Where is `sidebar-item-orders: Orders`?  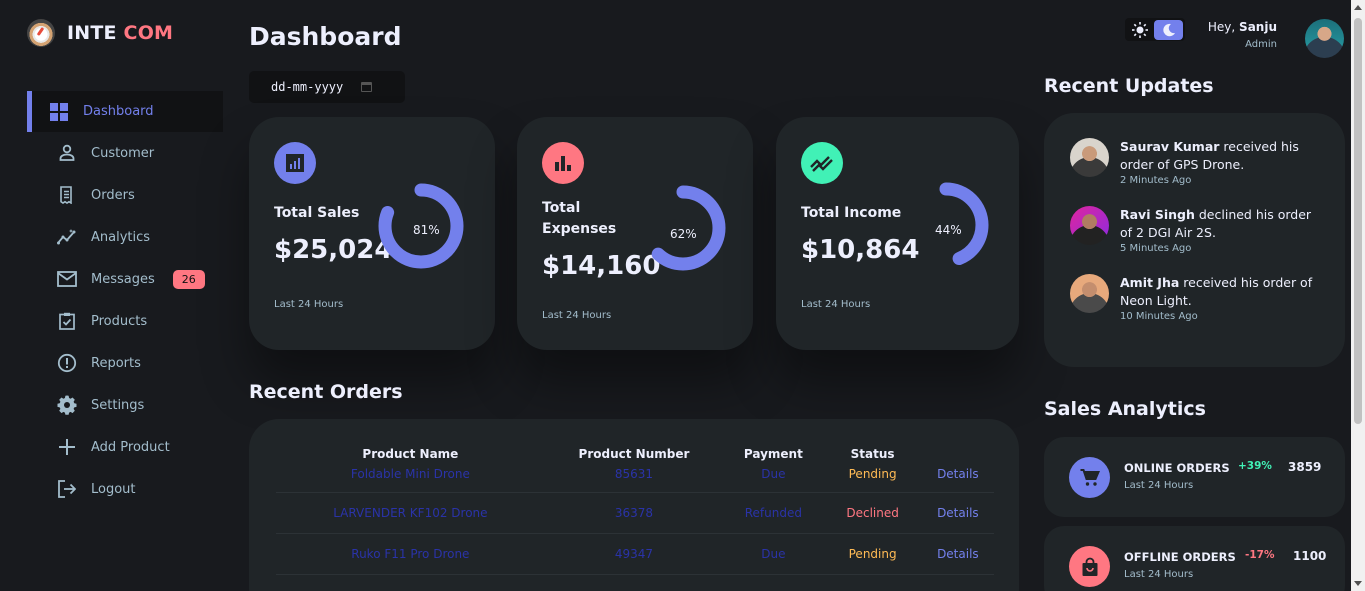 sidebar-item-orders: Orders is located at coordinates (125, 195).